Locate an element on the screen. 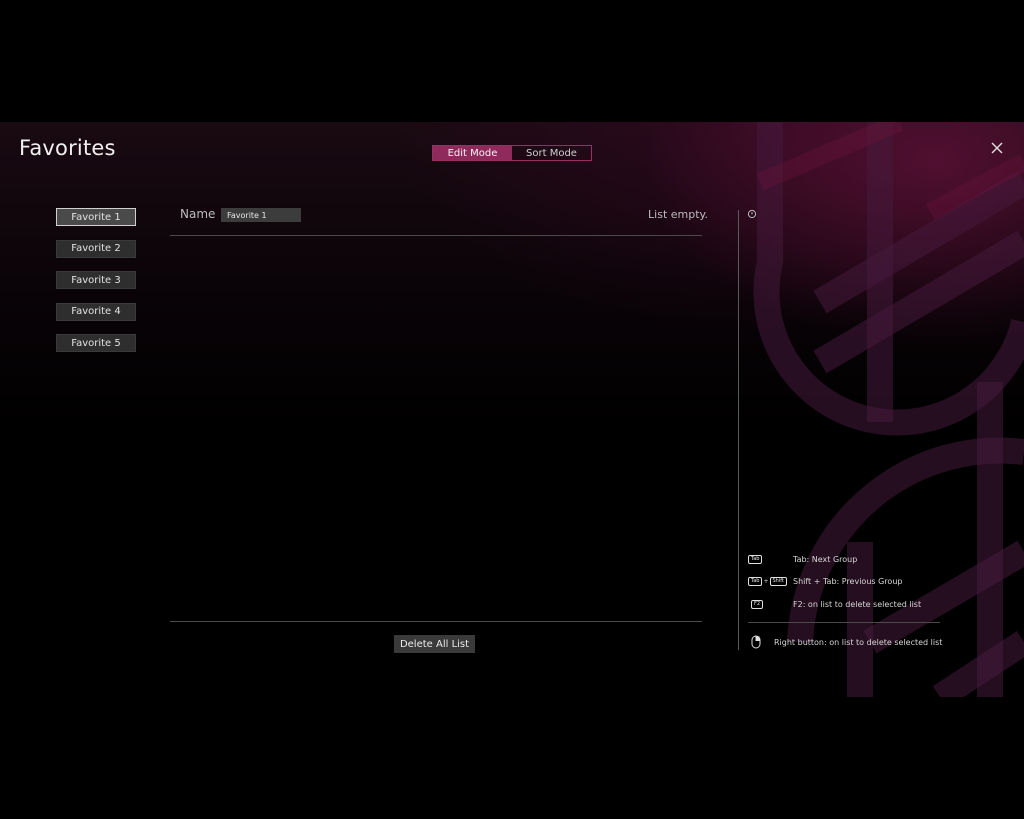 This screenshot has width=1024, height=819. close-icon is located at coordinates (997, 148).